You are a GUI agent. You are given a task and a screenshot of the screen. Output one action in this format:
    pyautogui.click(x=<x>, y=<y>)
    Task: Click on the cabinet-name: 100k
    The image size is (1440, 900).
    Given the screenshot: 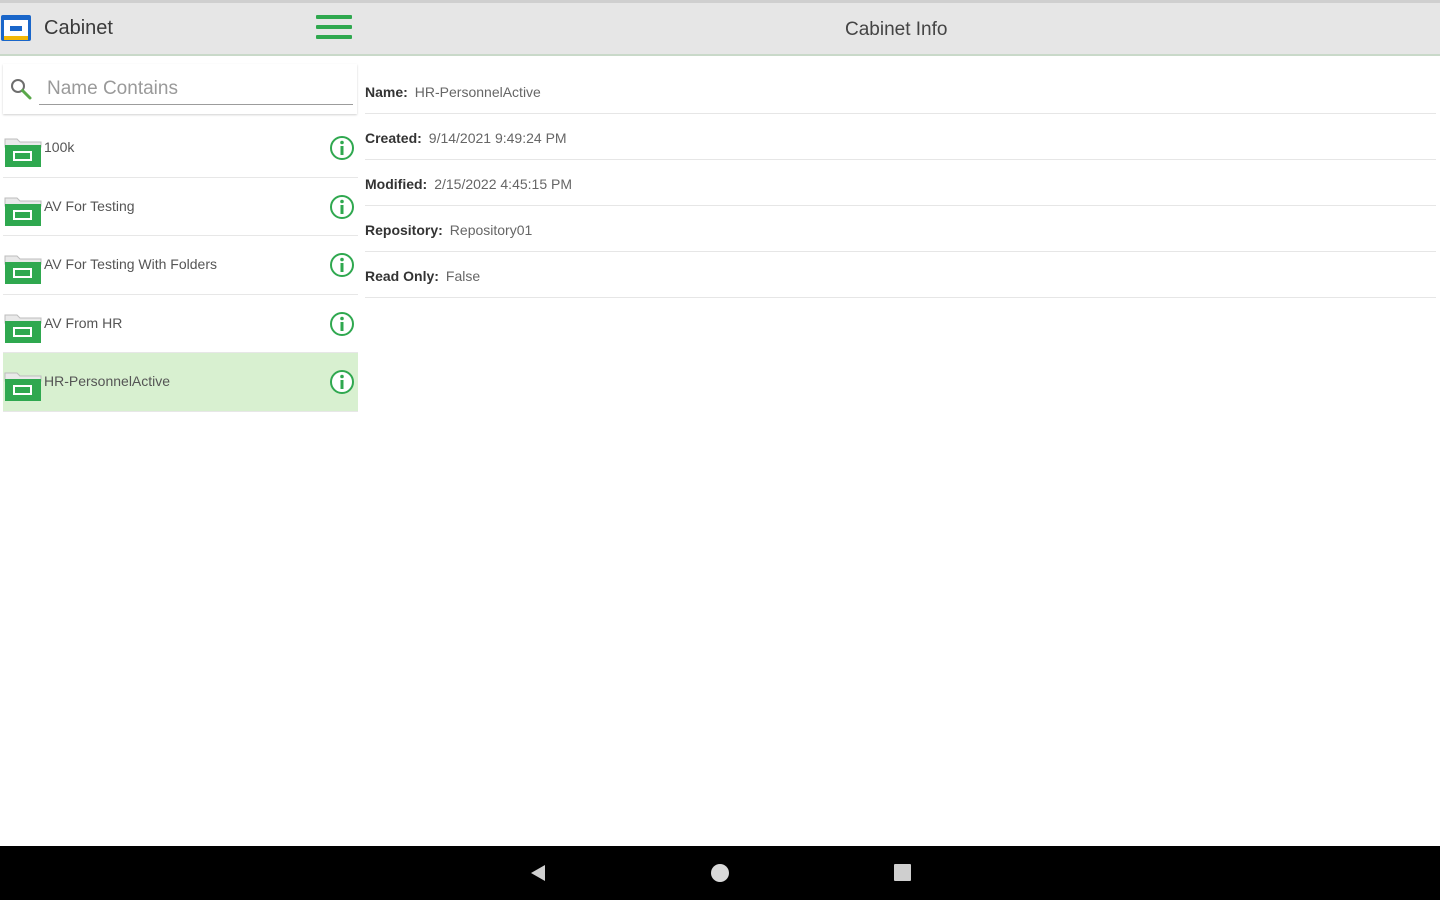 What is the action you would take?
    pyautogui.click(x=59, y=147)
    